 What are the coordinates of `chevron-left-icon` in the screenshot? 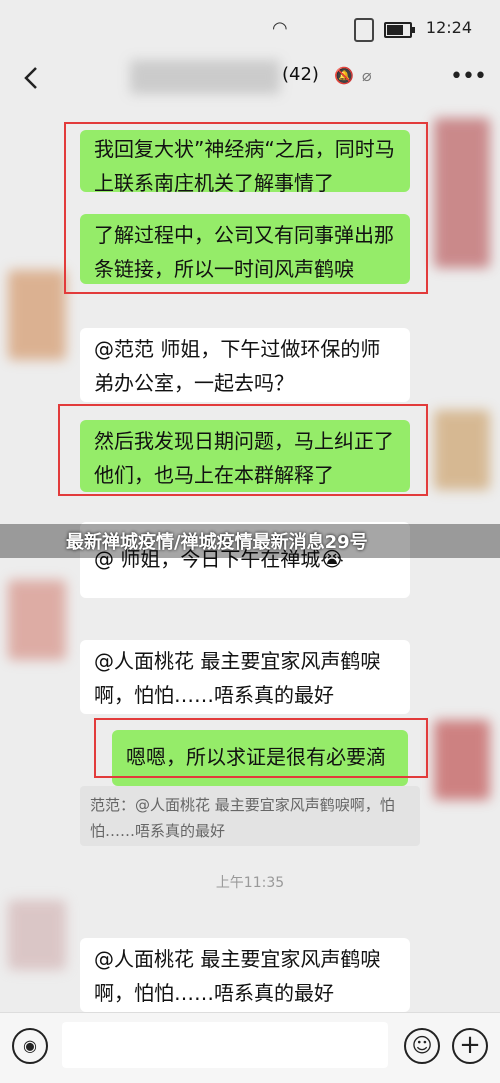 It's located at (32, 78).